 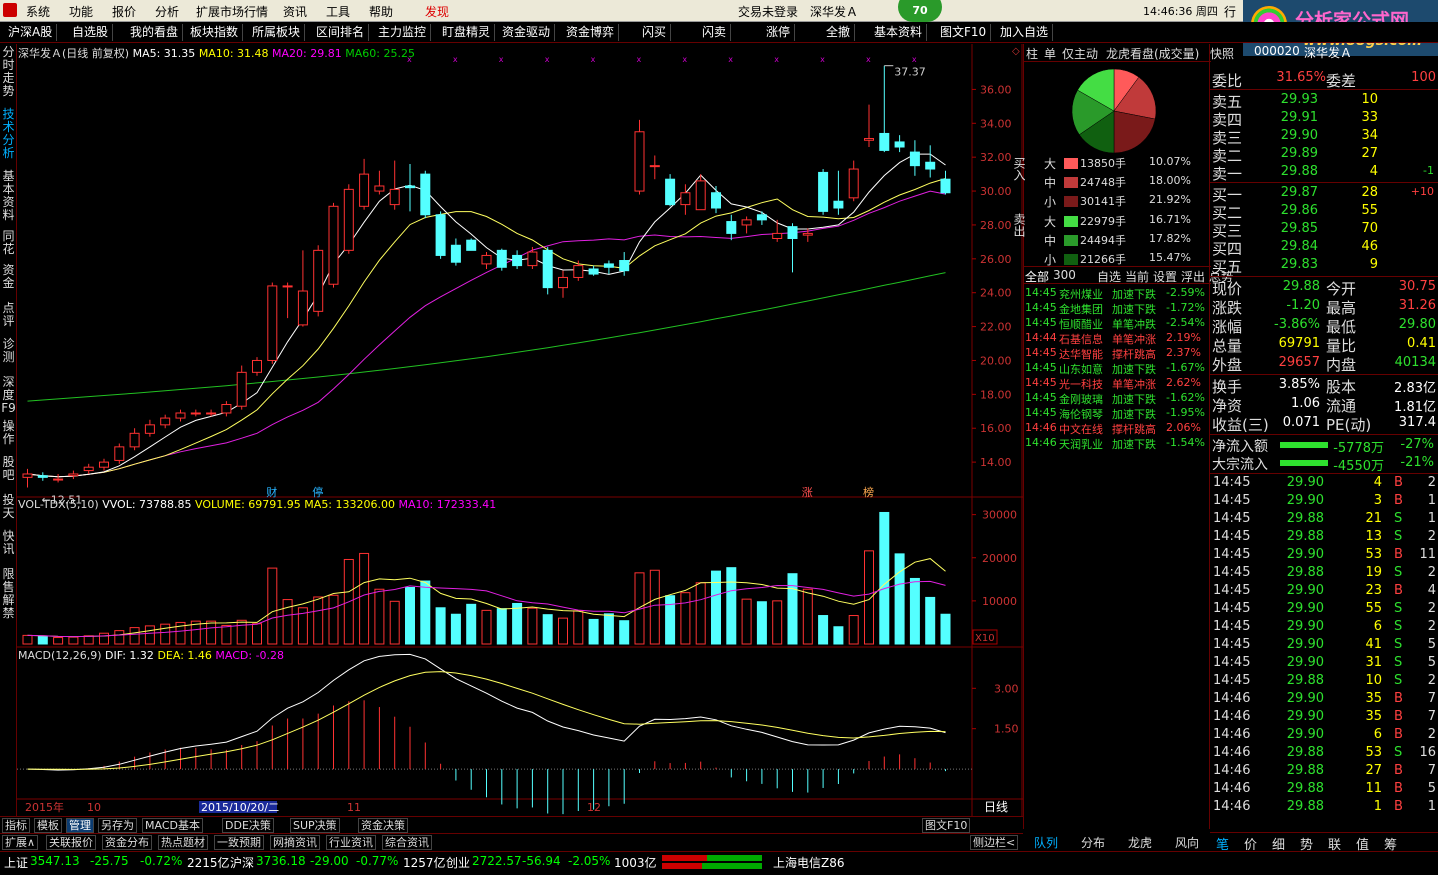 I want to click on menu-tools: 工具, so click(x=338, y=11).